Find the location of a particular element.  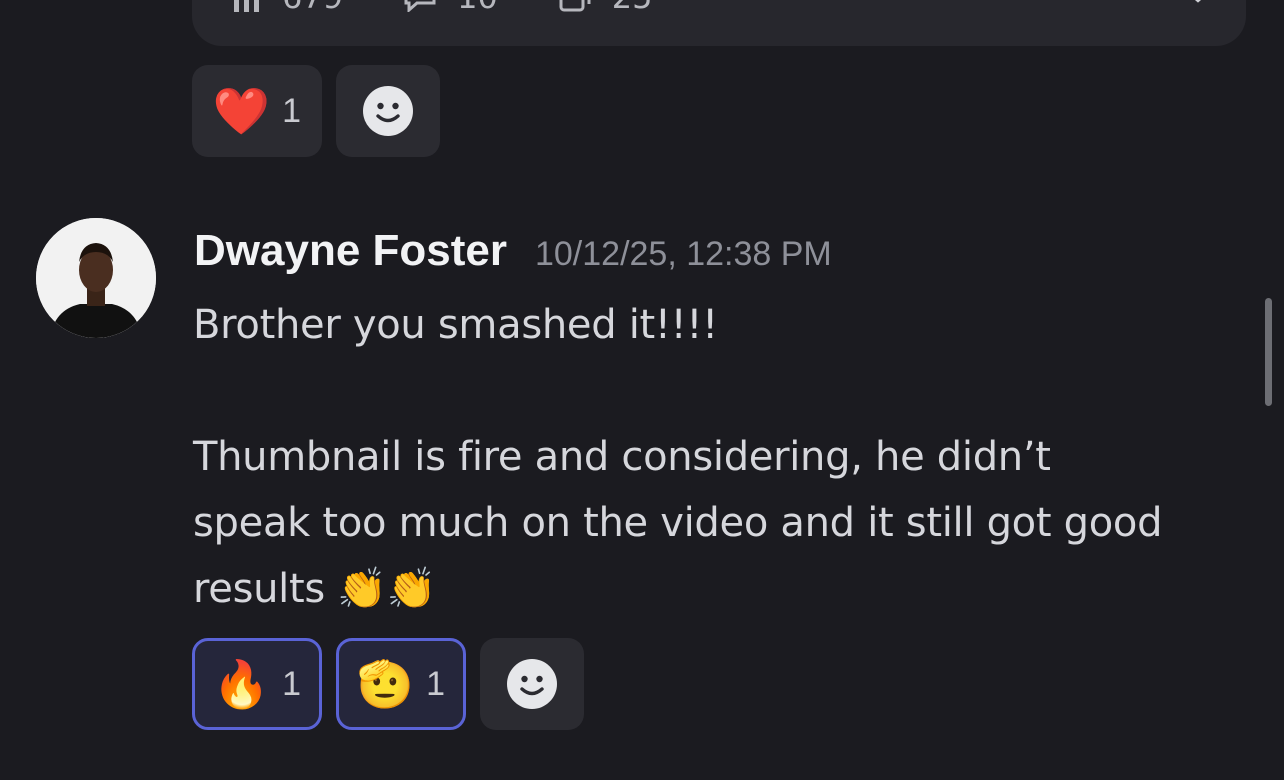

user-avatar is located at coordinates (96, 278).